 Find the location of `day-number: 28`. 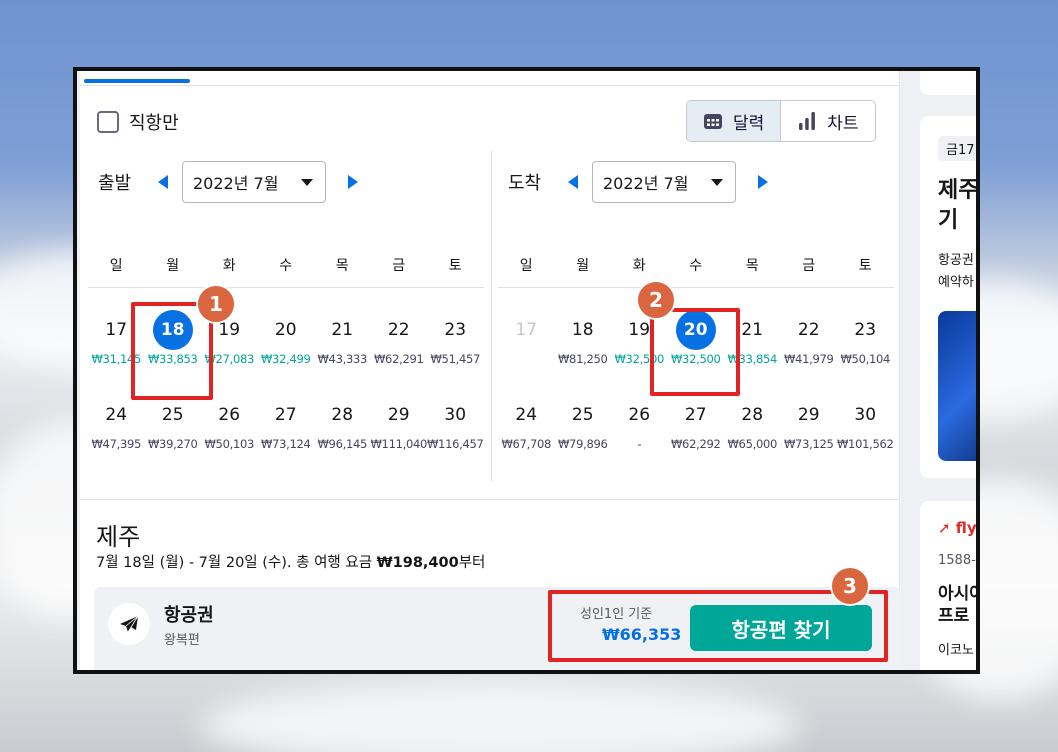

day-number: 28 is located at coordinates (752, 415).